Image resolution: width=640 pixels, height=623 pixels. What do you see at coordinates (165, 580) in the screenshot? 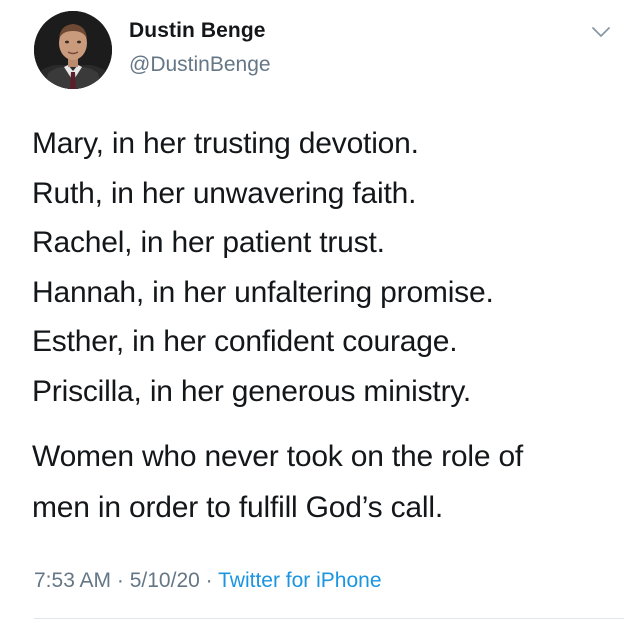
I see `tweet-date: 5/10/20` at bounding box center [165, 580].